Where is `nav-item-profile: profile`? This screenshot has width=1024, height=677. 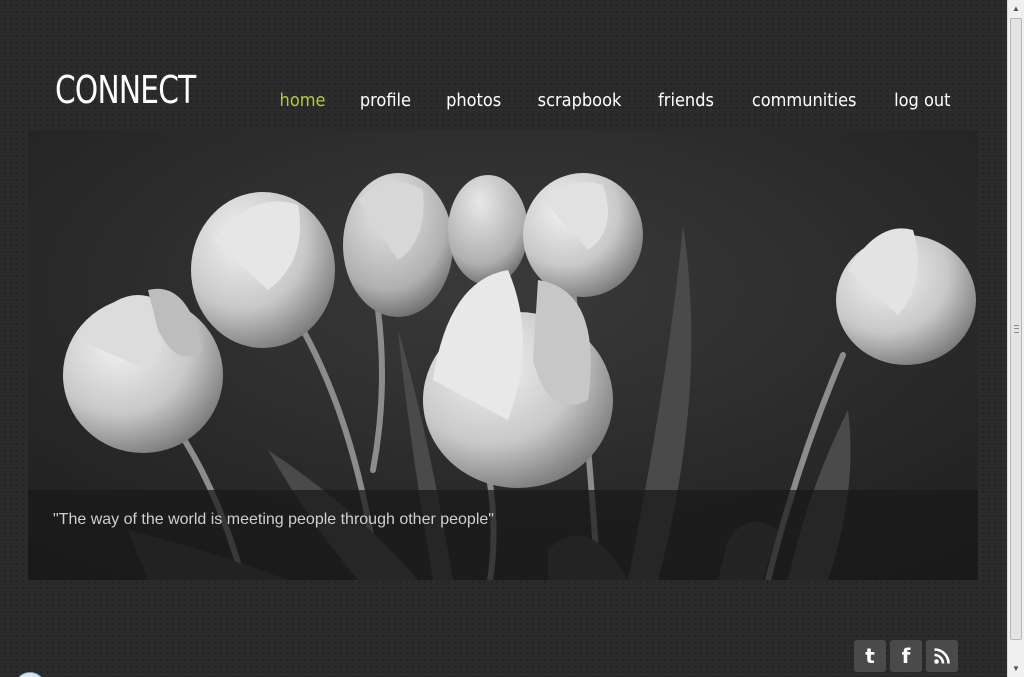
nav-item-profile: profile is located at coordinates (385, 100).